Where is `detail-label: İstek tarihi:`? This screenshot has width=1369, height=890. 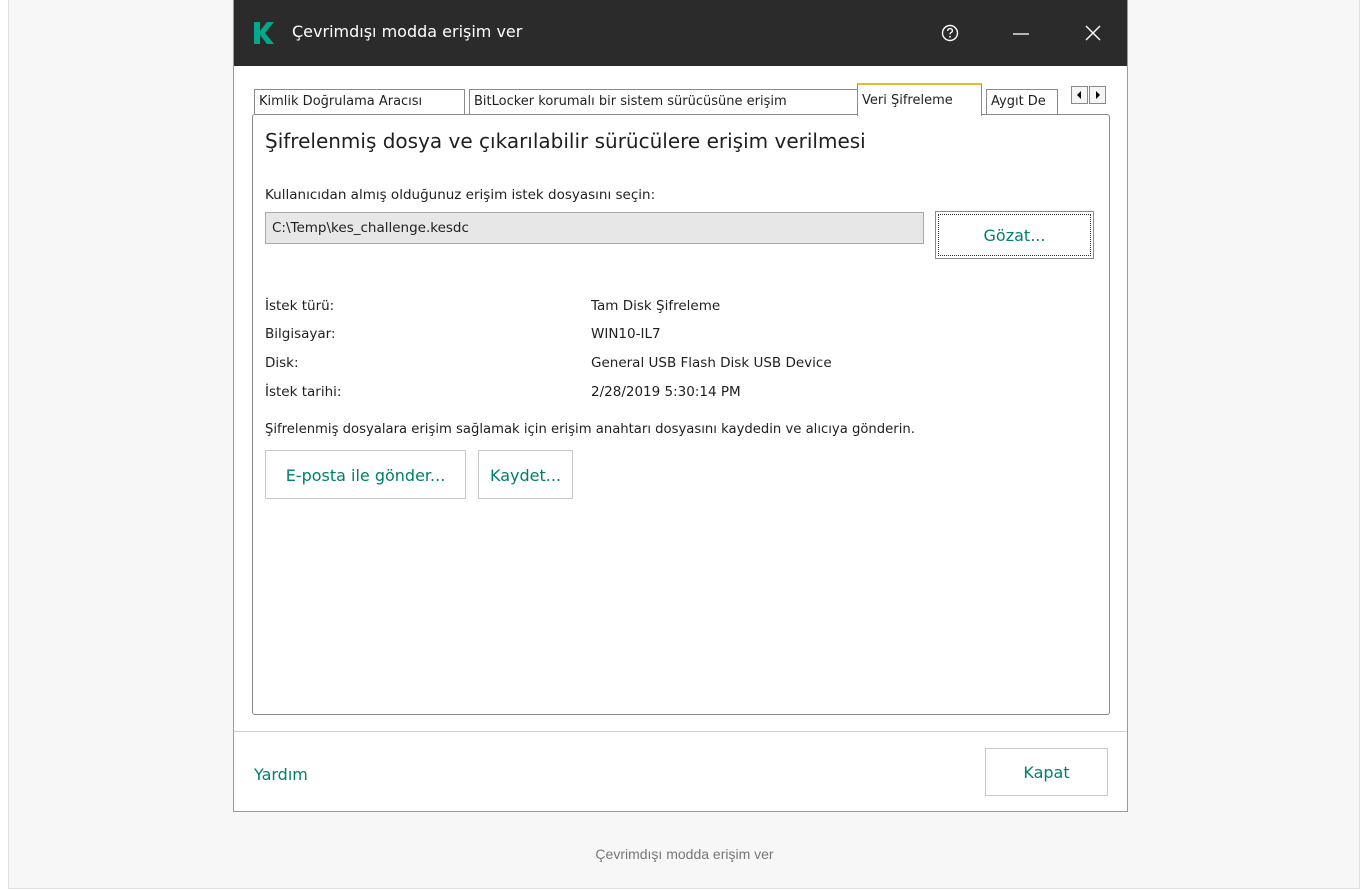
detail-label: İstek tarihi: is located at coordinates (303, 392).